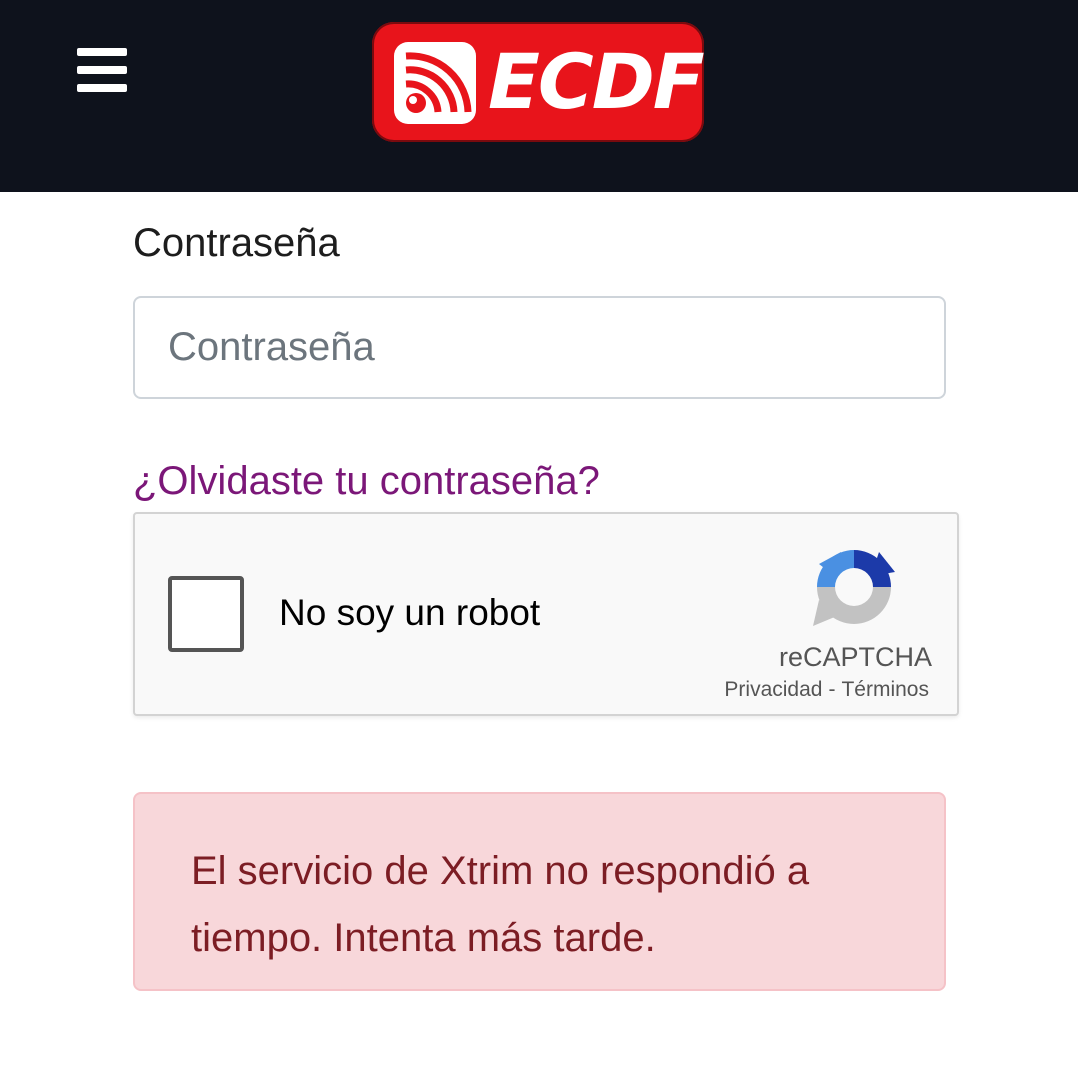 This screenshot has height=1071, width=1078. I want to click on password-label: Contraseña, so click(236, 243).